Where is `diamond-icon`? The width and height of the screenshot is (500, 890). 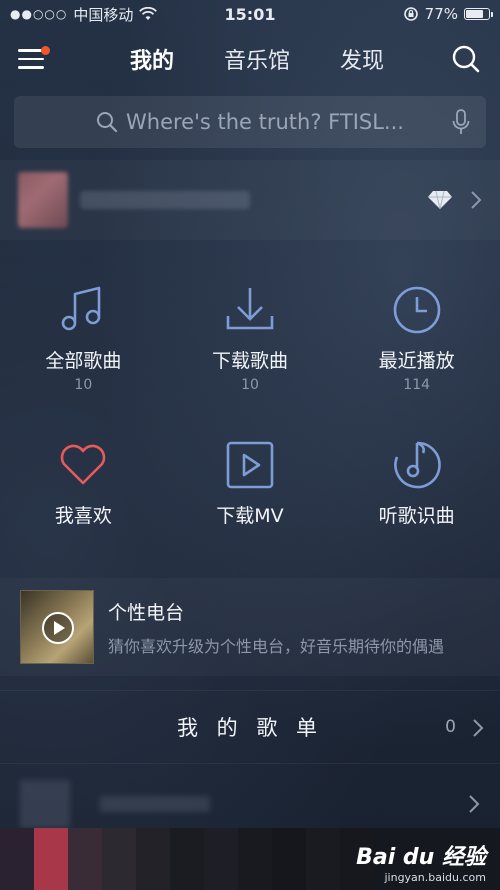 diamond-icon is located at coordinates (440, 200).